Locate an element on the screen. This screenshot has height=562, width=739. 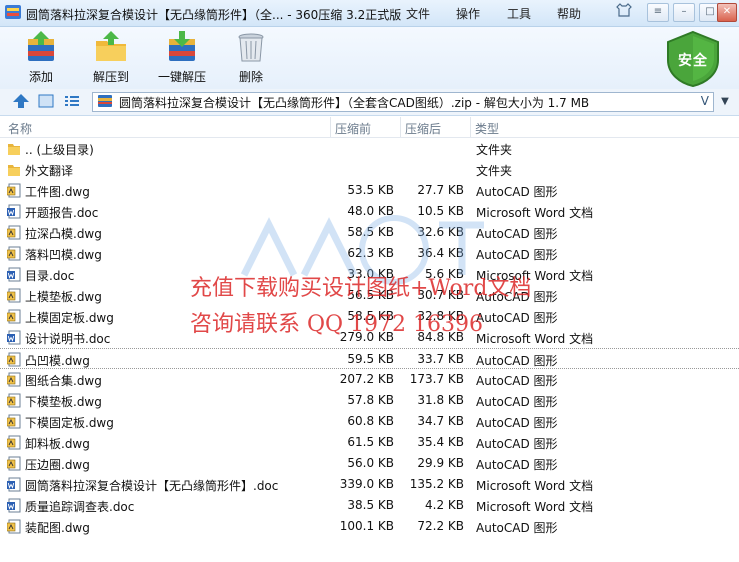
safe-badge: 安全 is located at coordinates (693, 59).